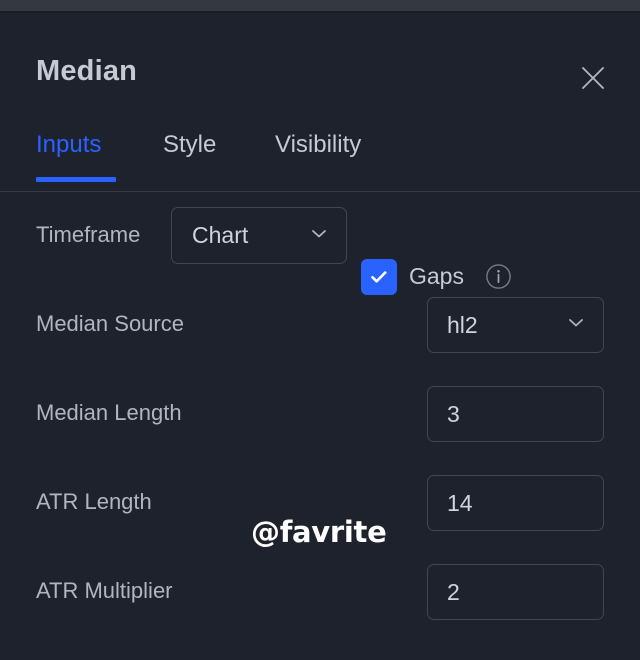 This screenshot has width=640, height=660. What do you see at coordinates (109, 412) in the screenshot?
I see `label-median-length: Median Length` at bounding box center [109, 412].